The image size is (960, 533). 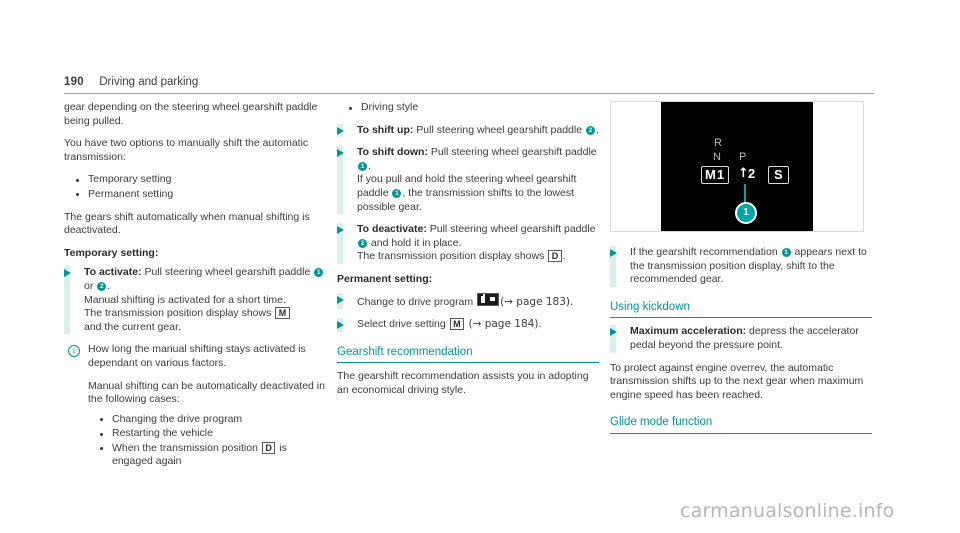 I want to click on step-lead-label: To shift down:, so click(x=392, y=152).